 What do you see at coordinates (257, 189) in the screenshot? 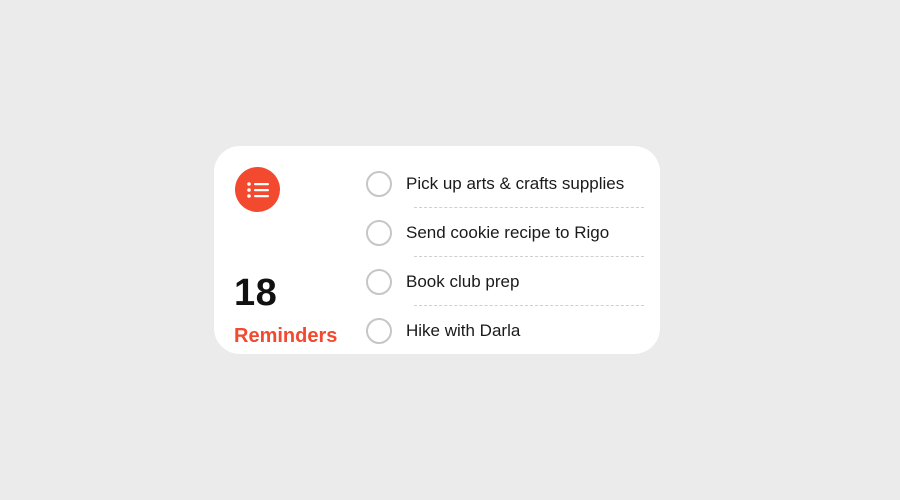
I see `list-icon` at bounding box center [257, 189].